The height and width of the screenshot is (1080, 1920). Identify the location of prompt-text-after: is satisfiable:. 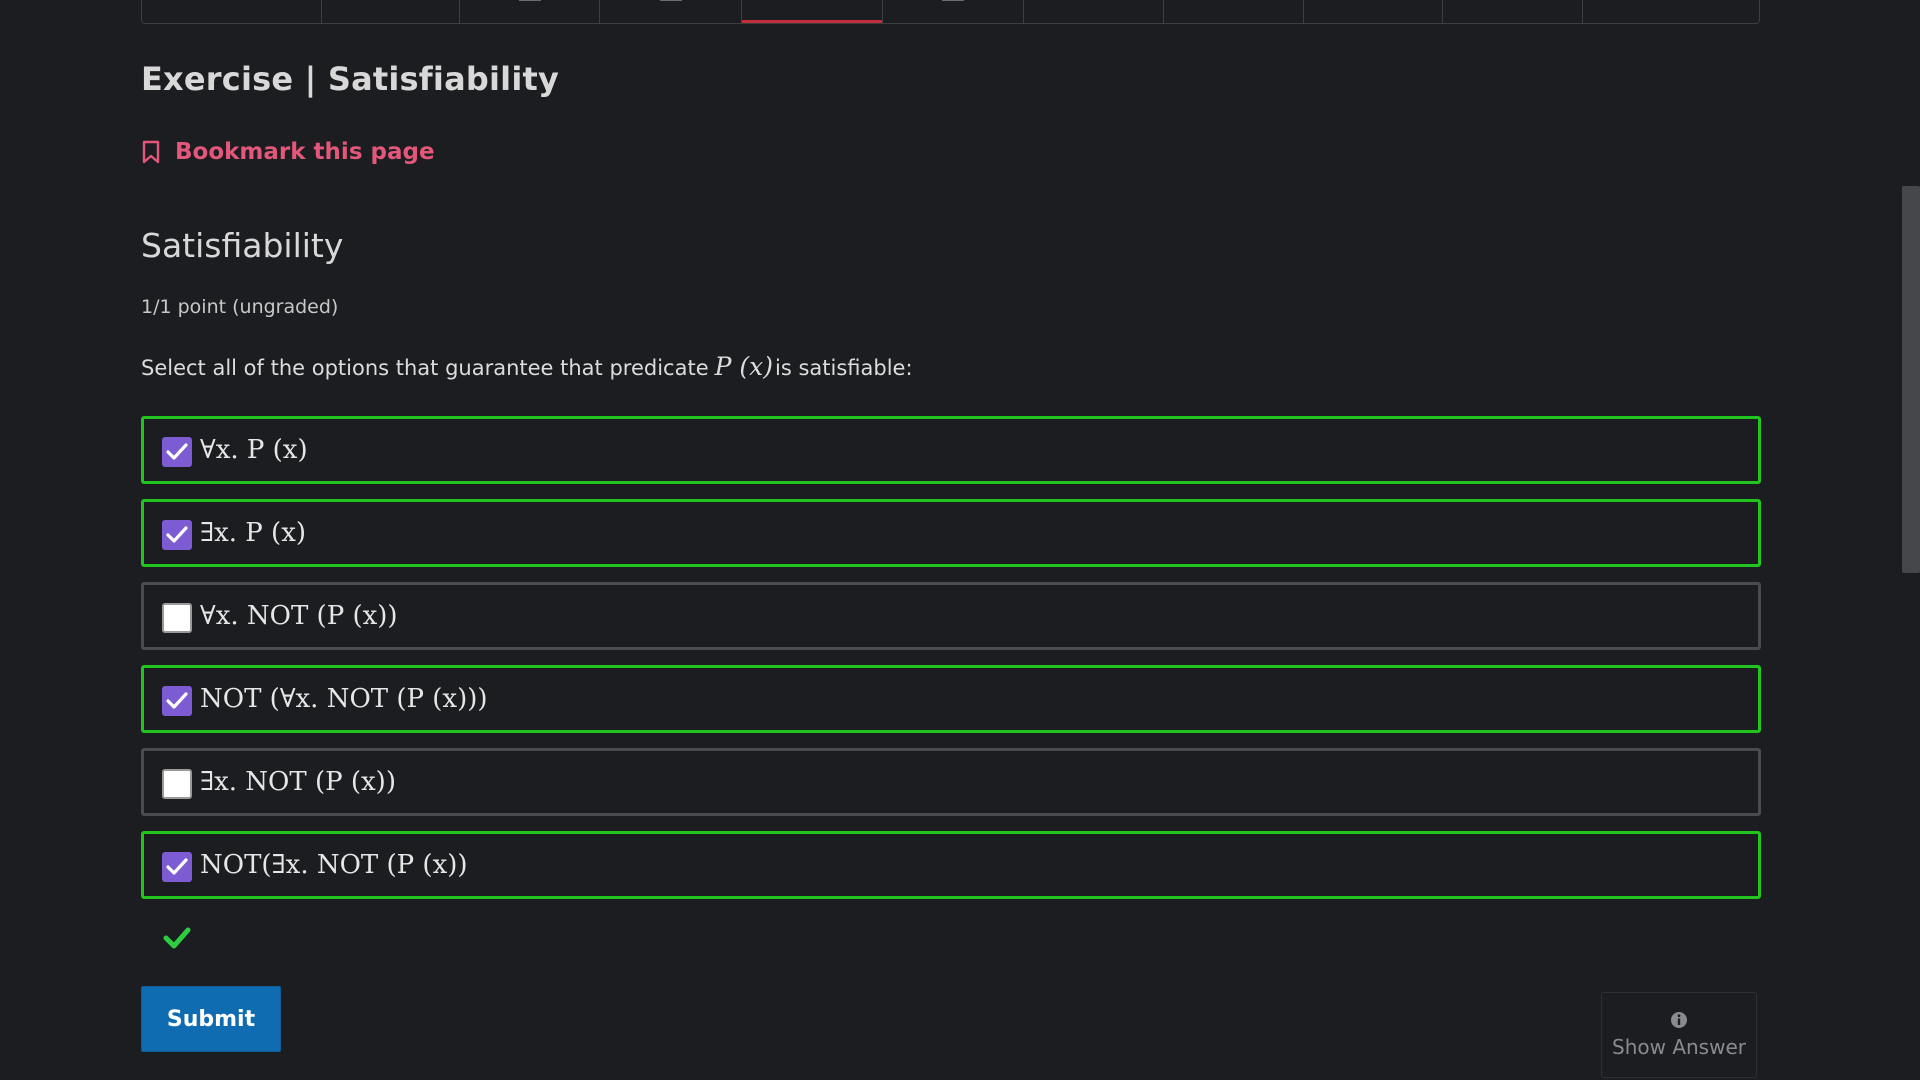
(844, 368).